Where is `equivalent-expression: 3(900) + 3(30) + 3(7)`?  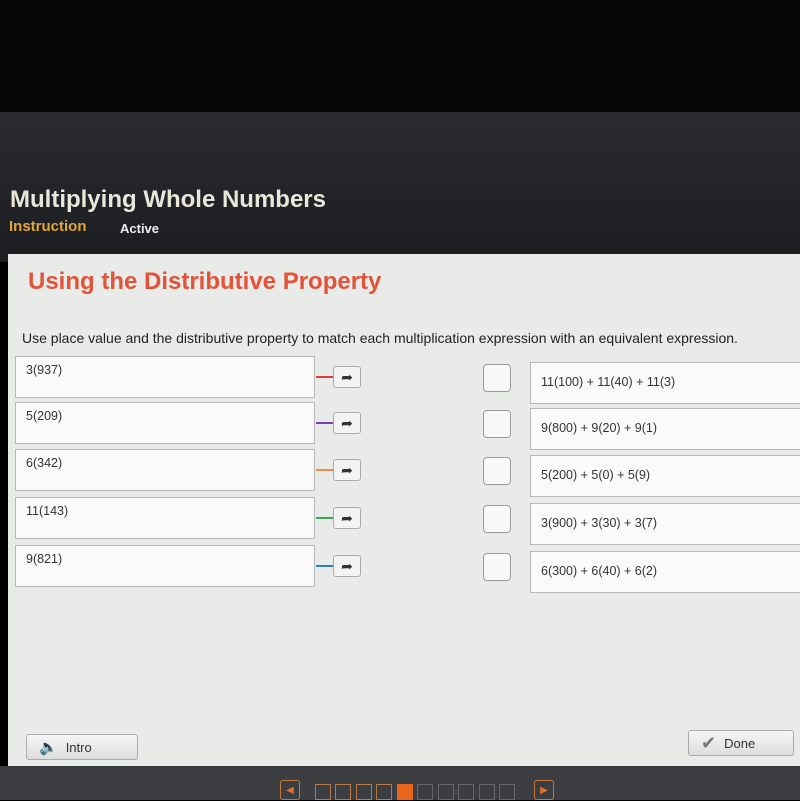 equivalent-expression: 3(900) + 3(30) + 3(7) is located at coordinates (665, 524).